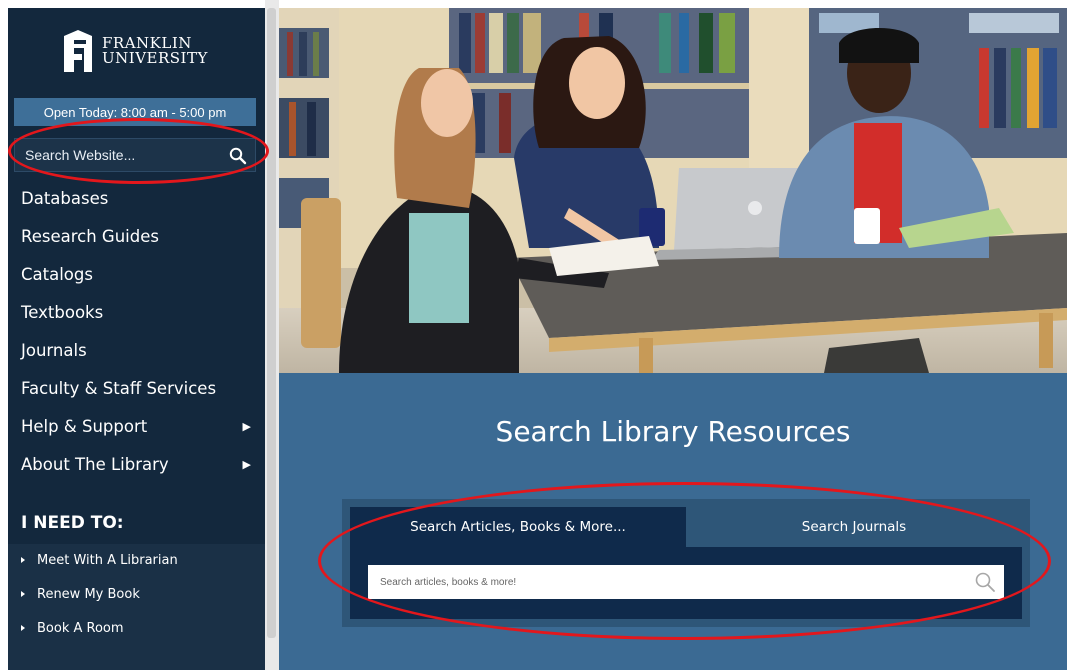 This screenshot has height=670, width=1067. I want to click on sidebar-item-label: Faculty & Staff Services, so click(119, 388).